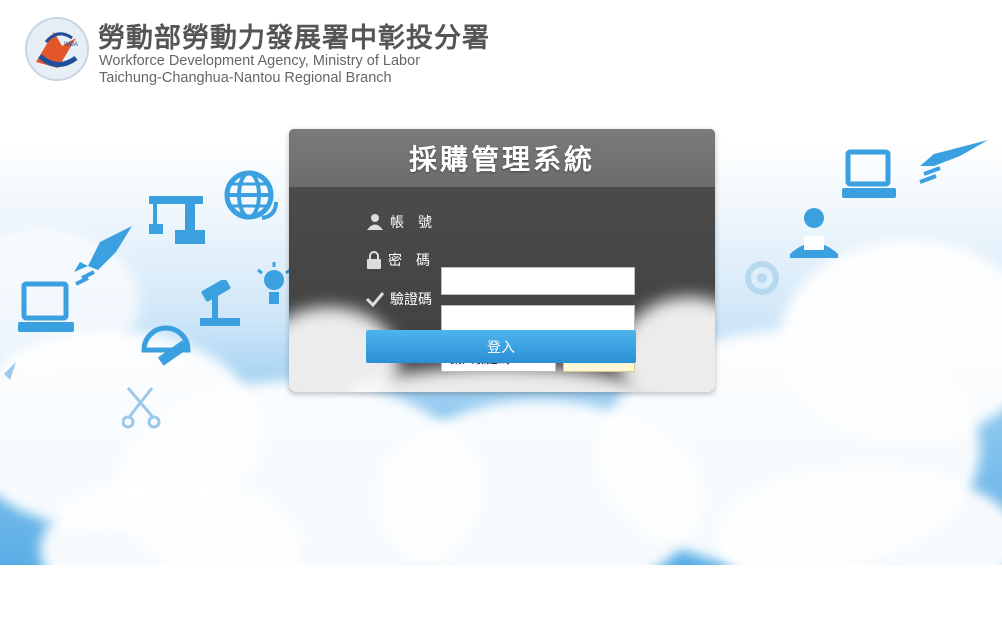 The height and width of the screenshot is (620, 1002). Describe the element at coordinates (274, 283) in the screenshot. I see `lightbulb-icon` at that location.